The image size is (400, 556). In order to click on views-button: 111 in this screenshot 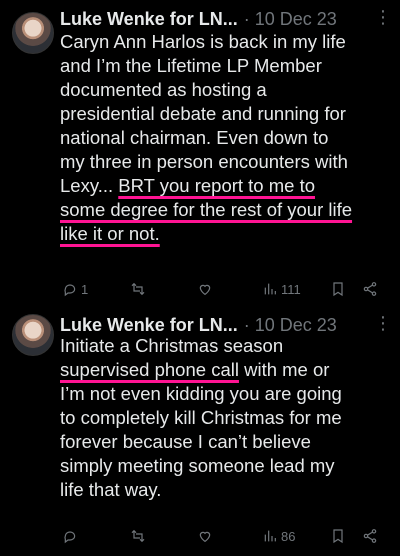, I will do `click(281, 289)`.